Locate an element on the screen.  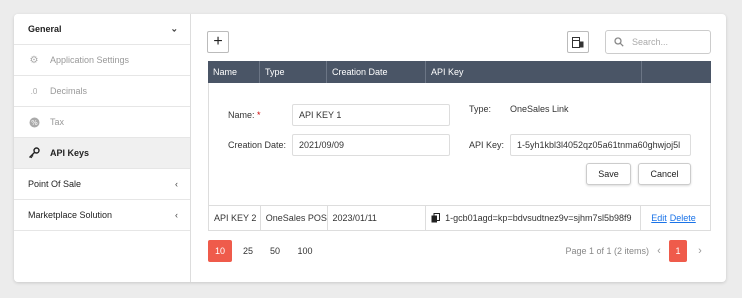
search-box is located at coordinates (658, 42).